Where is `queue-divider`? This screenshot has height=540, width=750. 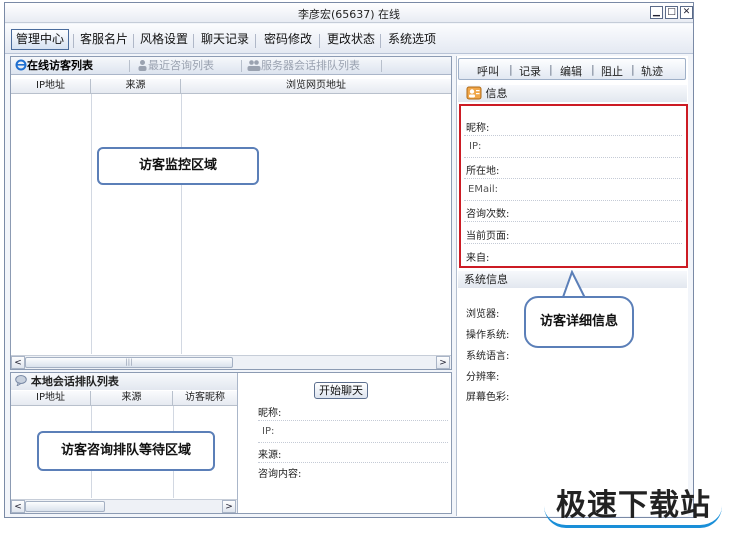 queue-divider is located at coordinates (237, 443).